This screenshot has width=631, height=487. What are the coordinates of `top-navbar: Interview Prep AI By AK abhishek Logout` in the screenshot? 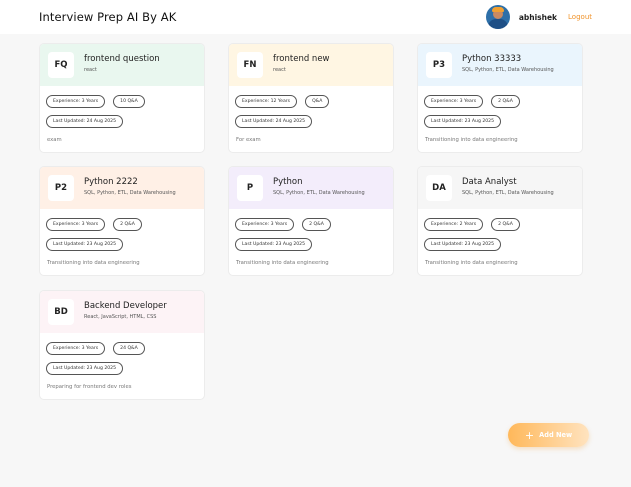 It's located at (315, 17).